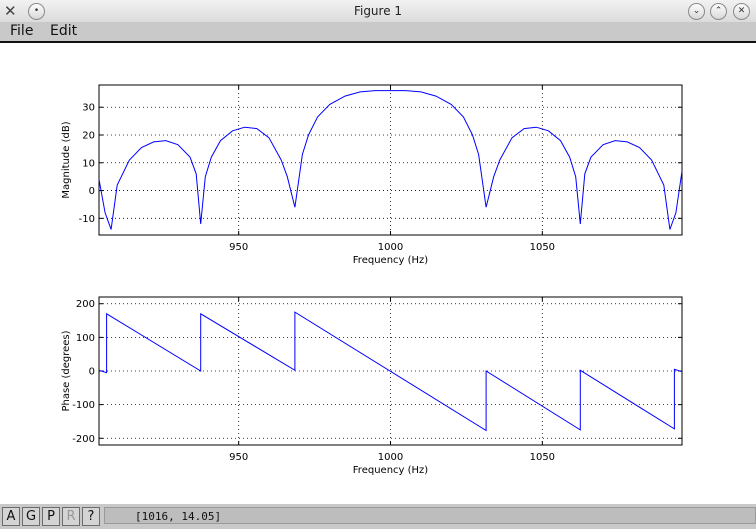 Image resolution: width=756 pixels, height=529 pixels. I want to click on y-tick-label: -100, so click(83, 405).